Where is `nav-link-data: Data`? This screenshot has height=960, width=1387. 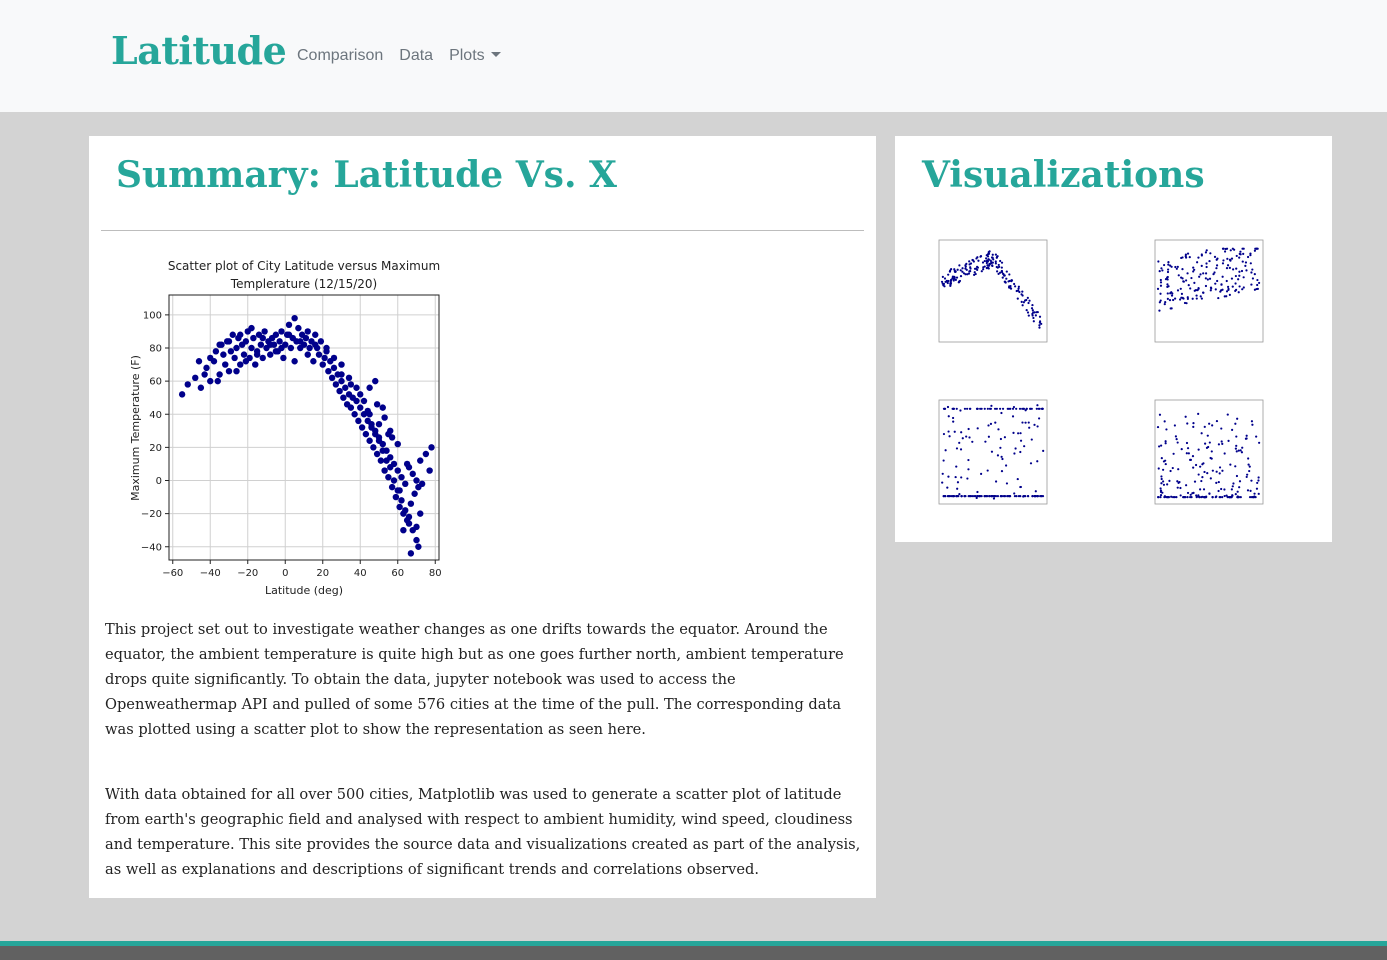
nav-link-data: Data is located at coordinates (416, 56).